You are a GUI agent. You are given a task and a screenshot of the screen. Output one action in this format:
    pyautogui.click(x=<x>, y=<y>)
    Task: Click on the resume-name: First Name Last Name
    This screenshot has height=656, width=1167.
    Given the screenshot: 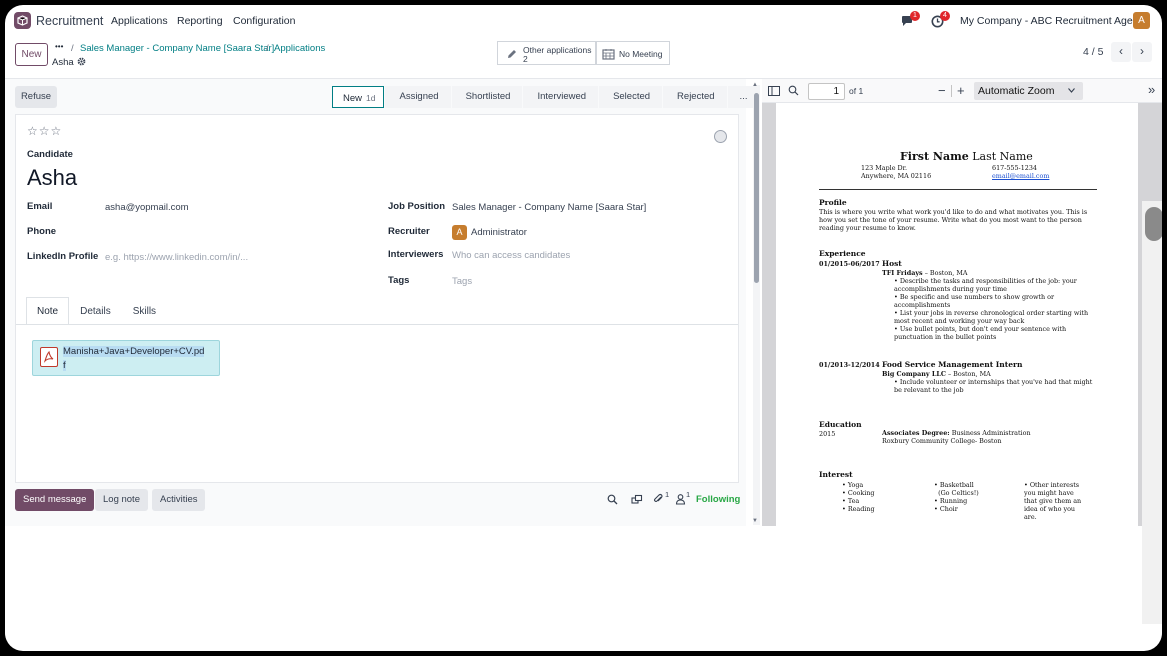 What is the action you would take?
    pyautogui.click(x=966, y=156)
    